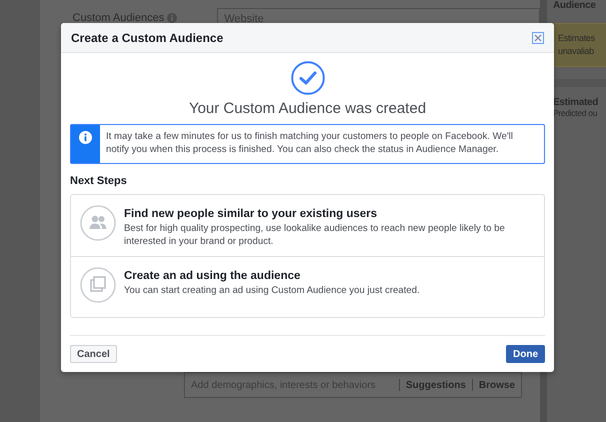 The height and width of the screenshot is (422, 606). I want to click on section-heading: Next Steps, so click(98, 181).